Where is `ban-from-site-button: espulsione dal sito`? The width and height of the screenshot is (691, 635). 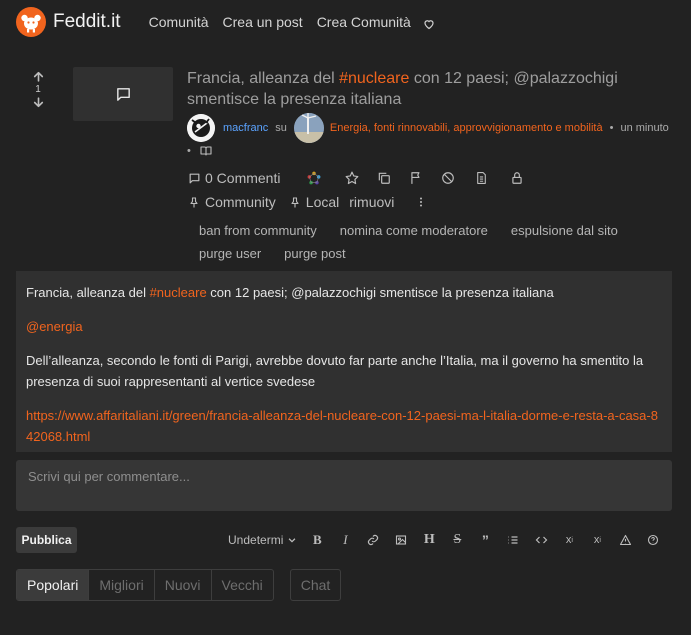 ban-from-site-button: espulsione dal sito is located at coordinates (564, 230).